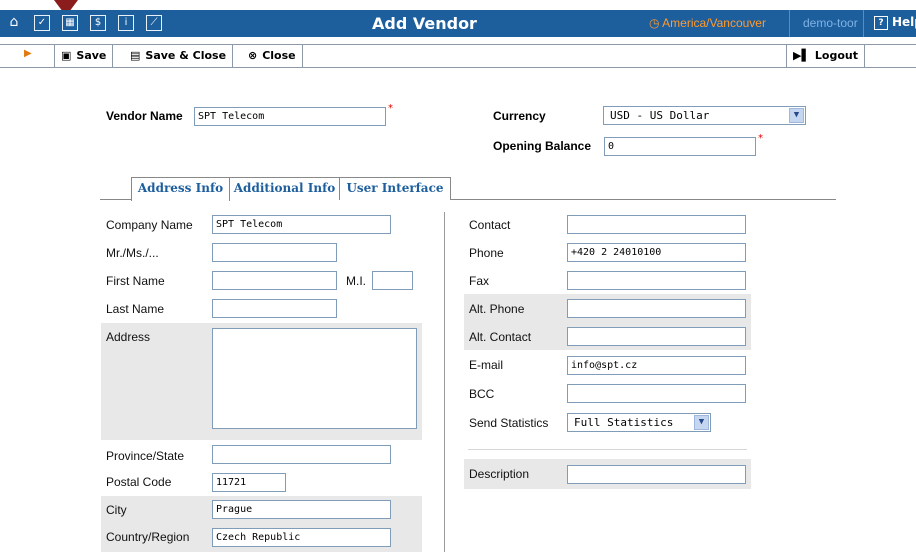  I want to click on alt-phone-input, so click(656, 308).